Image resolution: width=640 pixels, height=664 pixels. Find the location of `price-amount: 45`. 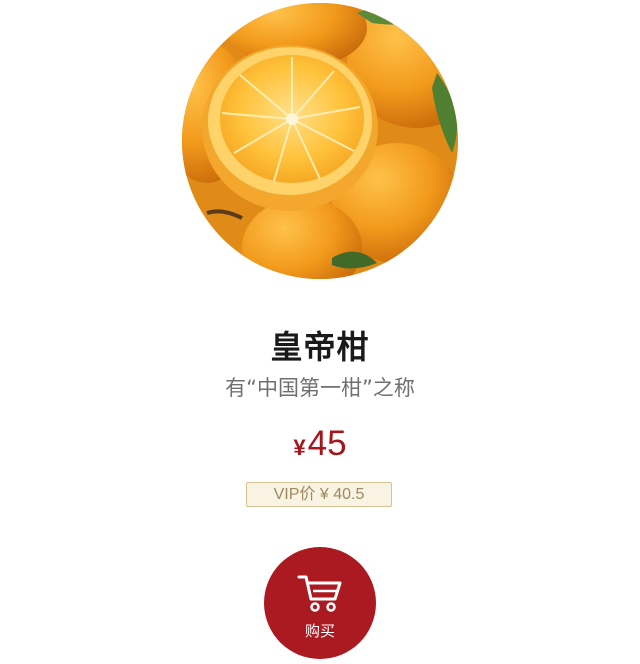

price-amount: 45 is located at coordinates (327, 443).